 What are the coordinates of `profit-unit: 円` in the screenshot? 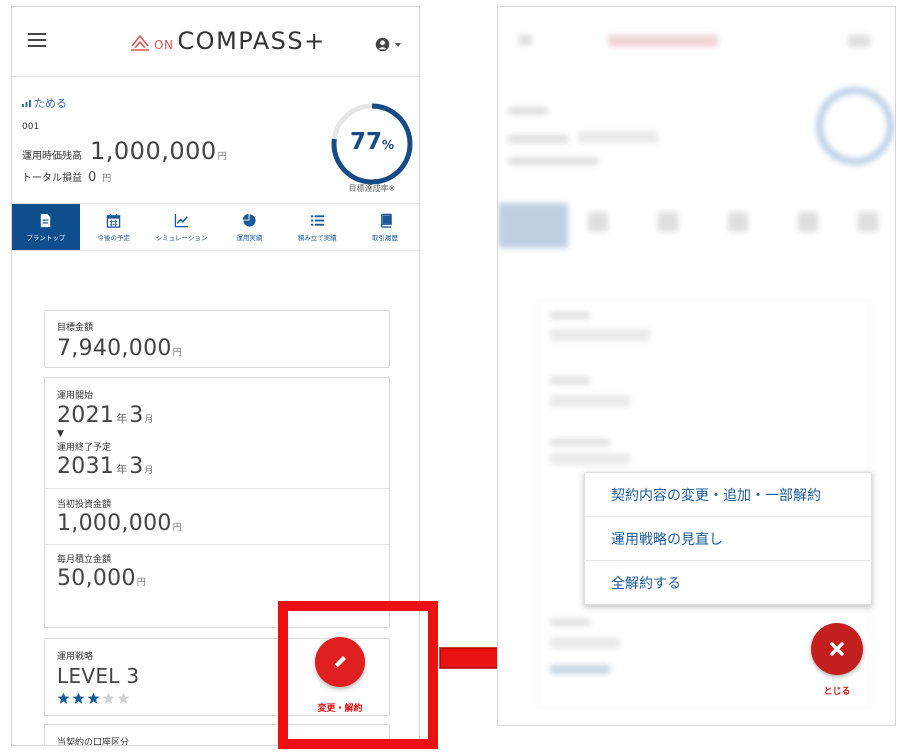 It's located at (107, 179).